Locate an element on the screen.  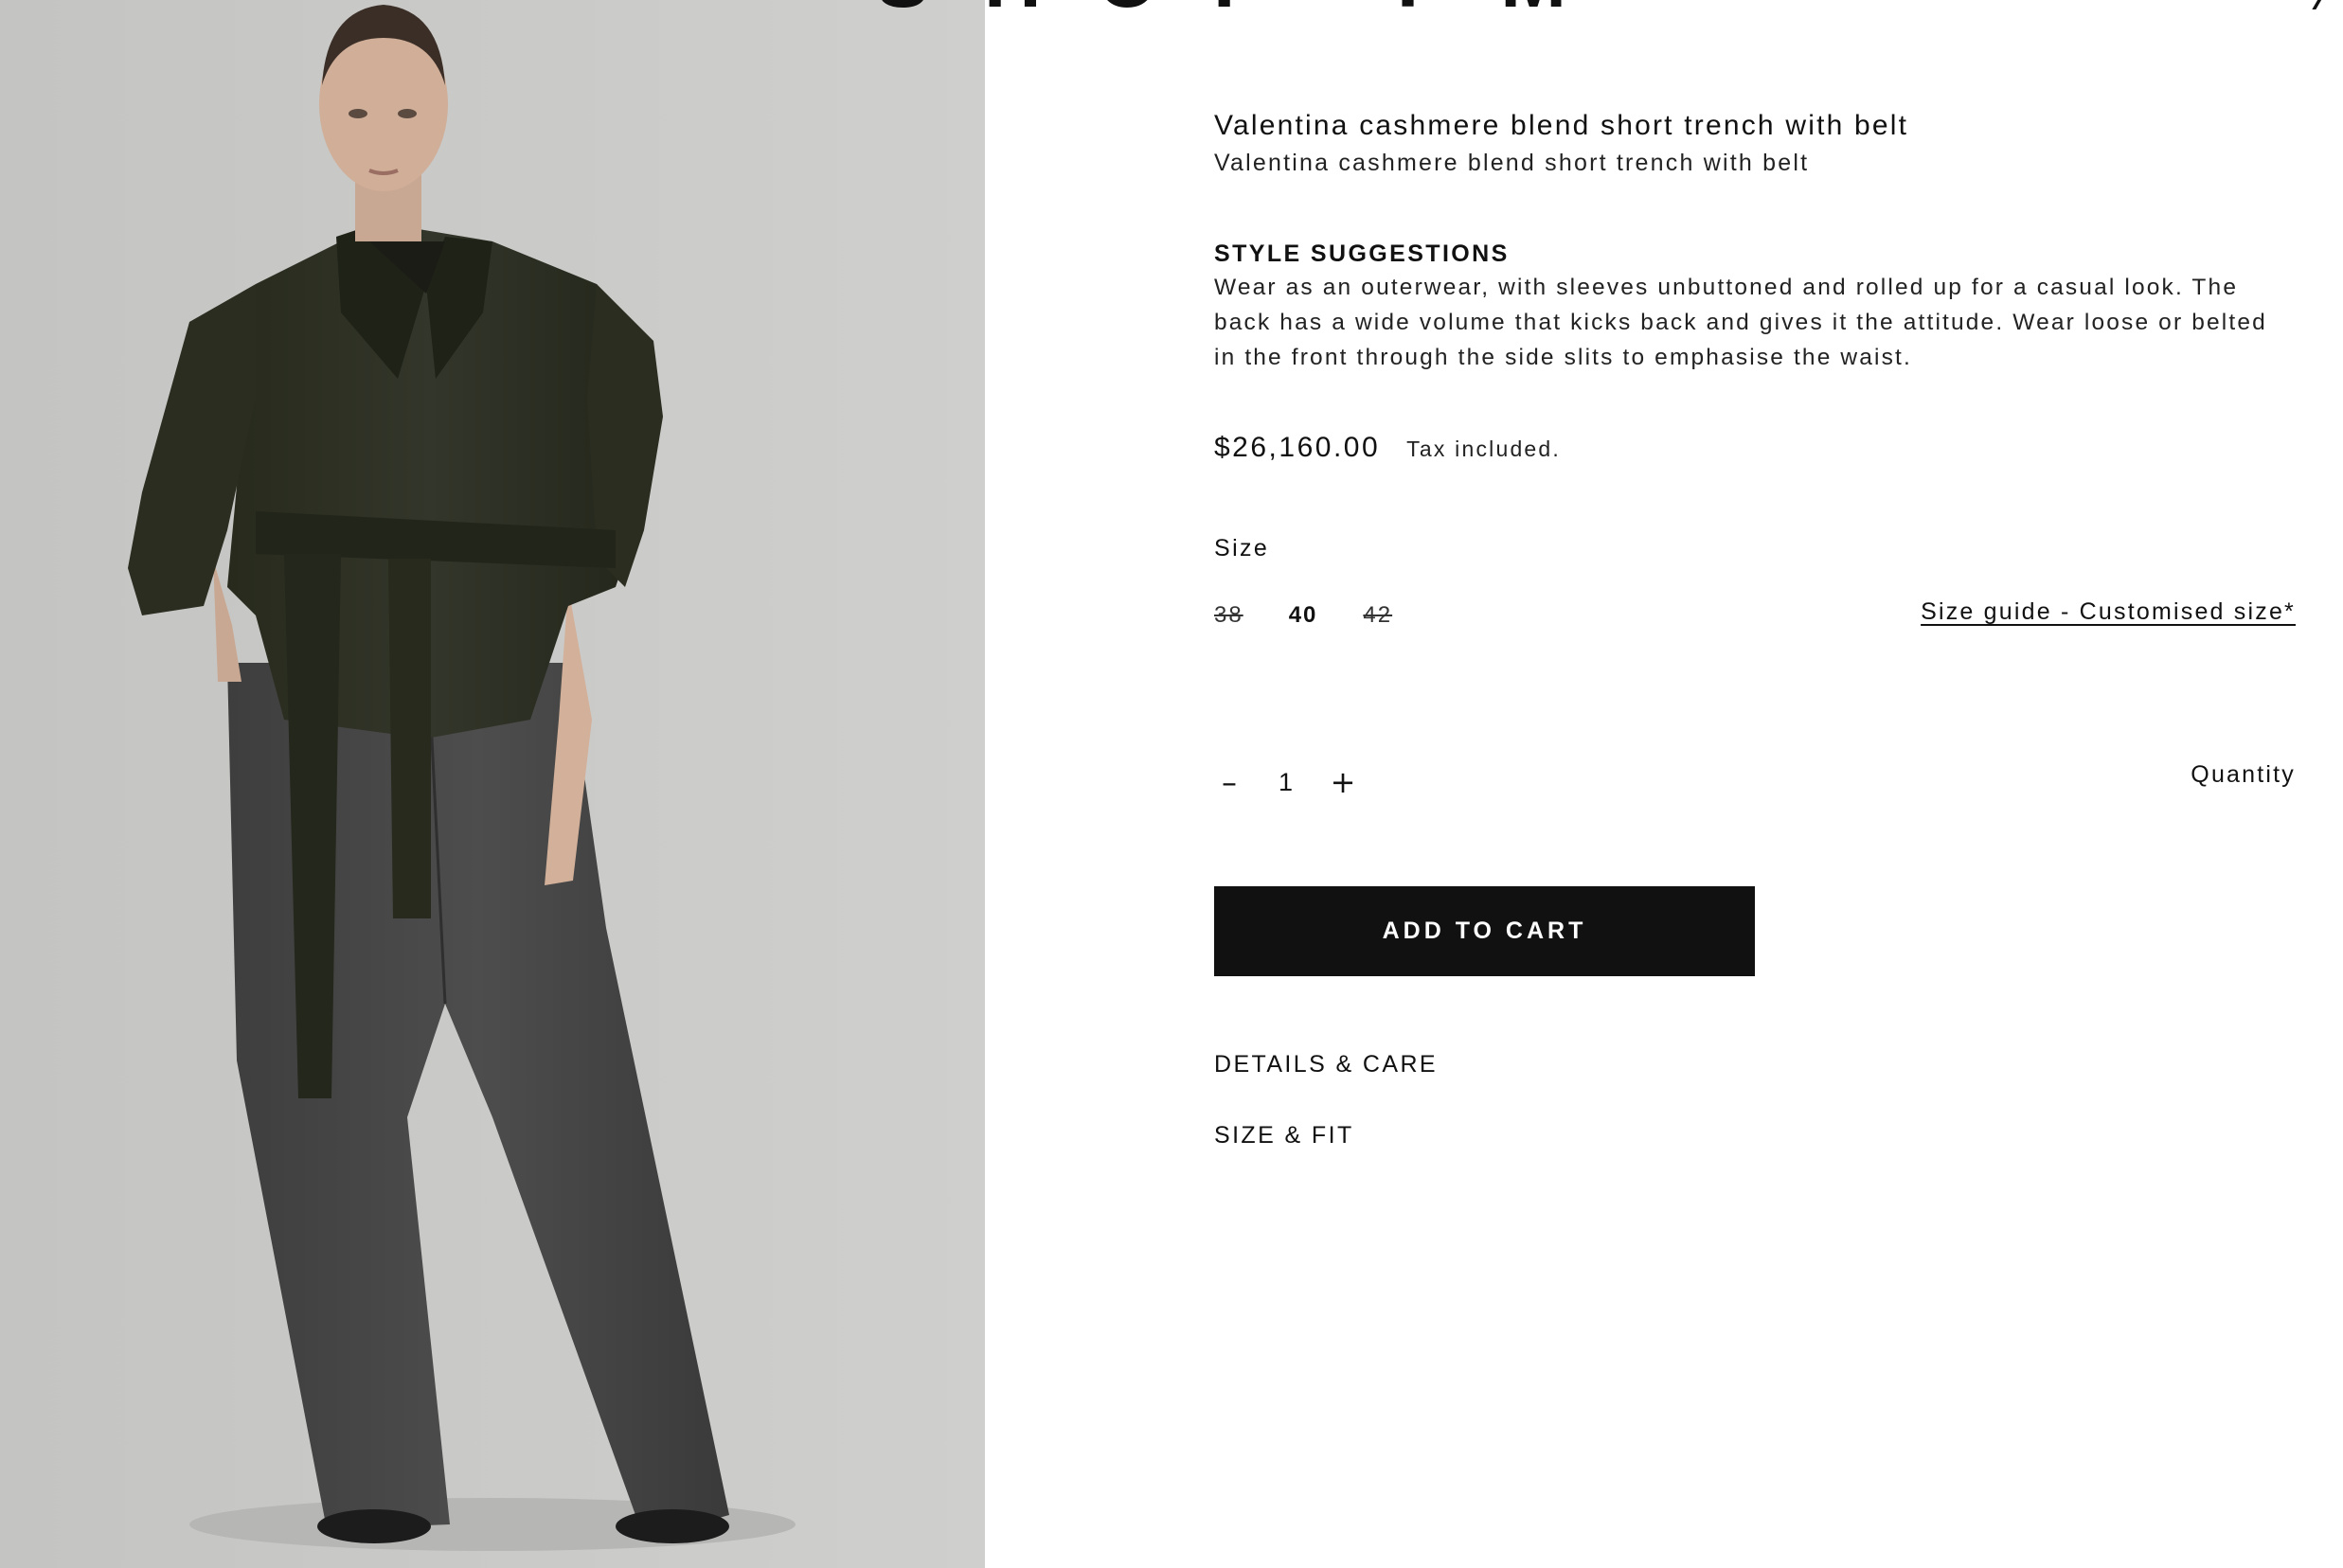
price-row: $26,160.00 Tax included. is located at coordinates (1387, 448).